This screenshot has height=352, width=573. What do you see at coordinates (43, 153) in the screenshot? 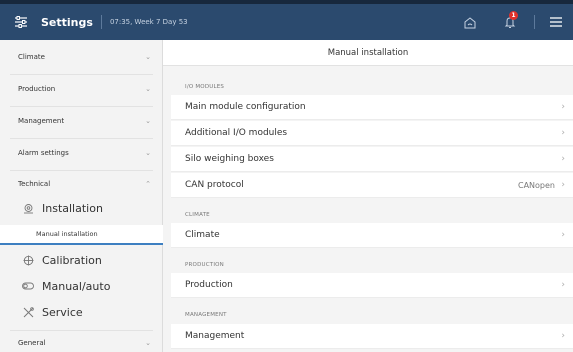
I see `sidebar-category-label: Alarm settings` at bounding box center [43, 153].